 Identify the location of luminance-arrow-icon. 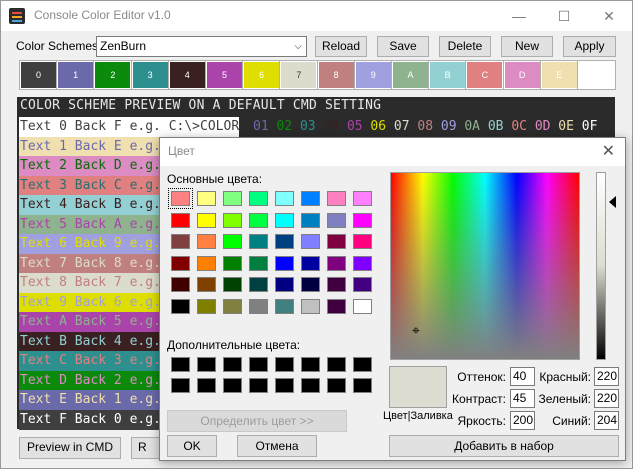
(612, 202).